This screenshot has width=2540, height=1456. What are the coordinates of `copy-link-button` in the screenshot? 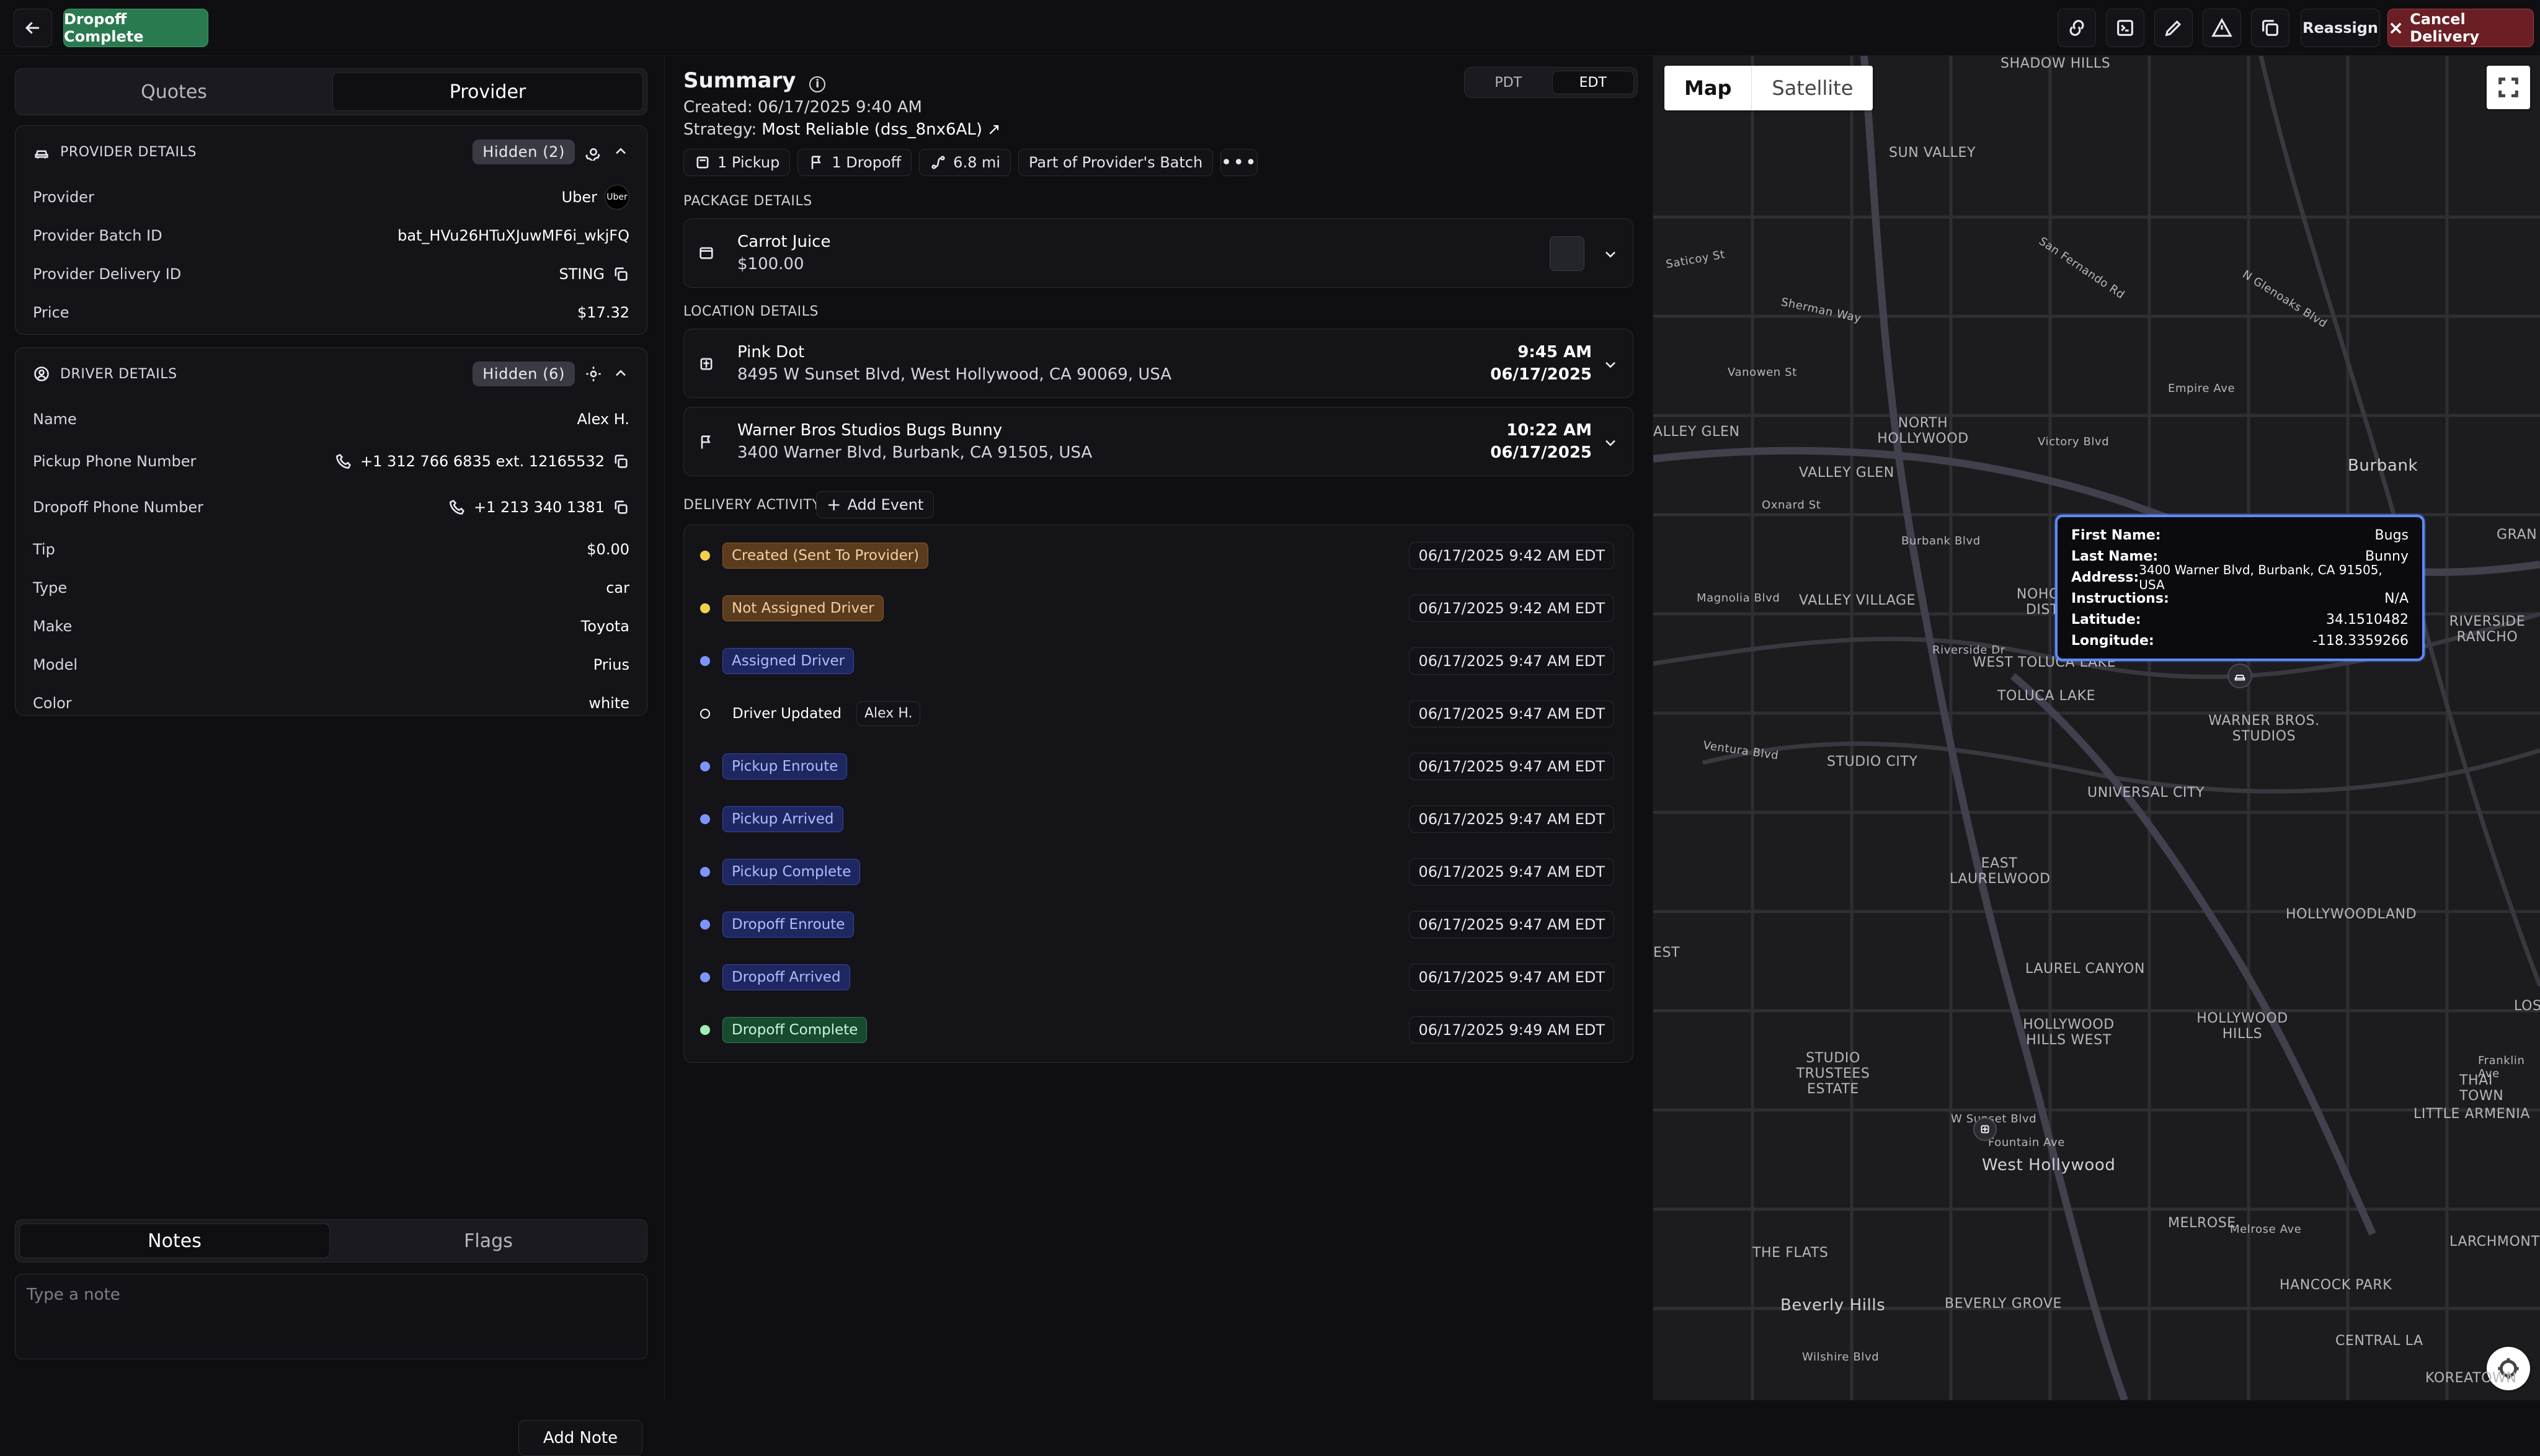 It's located at (2077, 28).